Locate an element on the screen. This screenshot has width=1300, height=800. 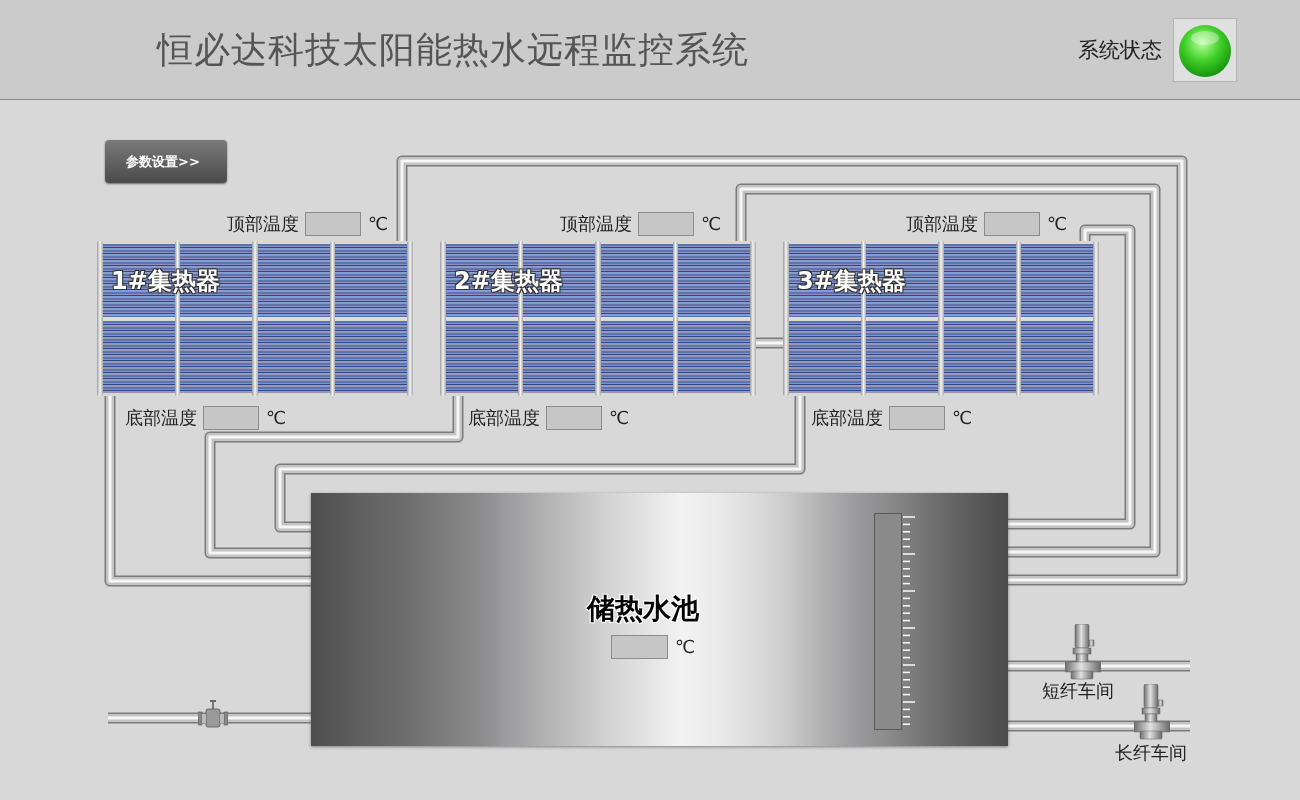
status-label: 系统状态 is located at coordinates (1120, 50).